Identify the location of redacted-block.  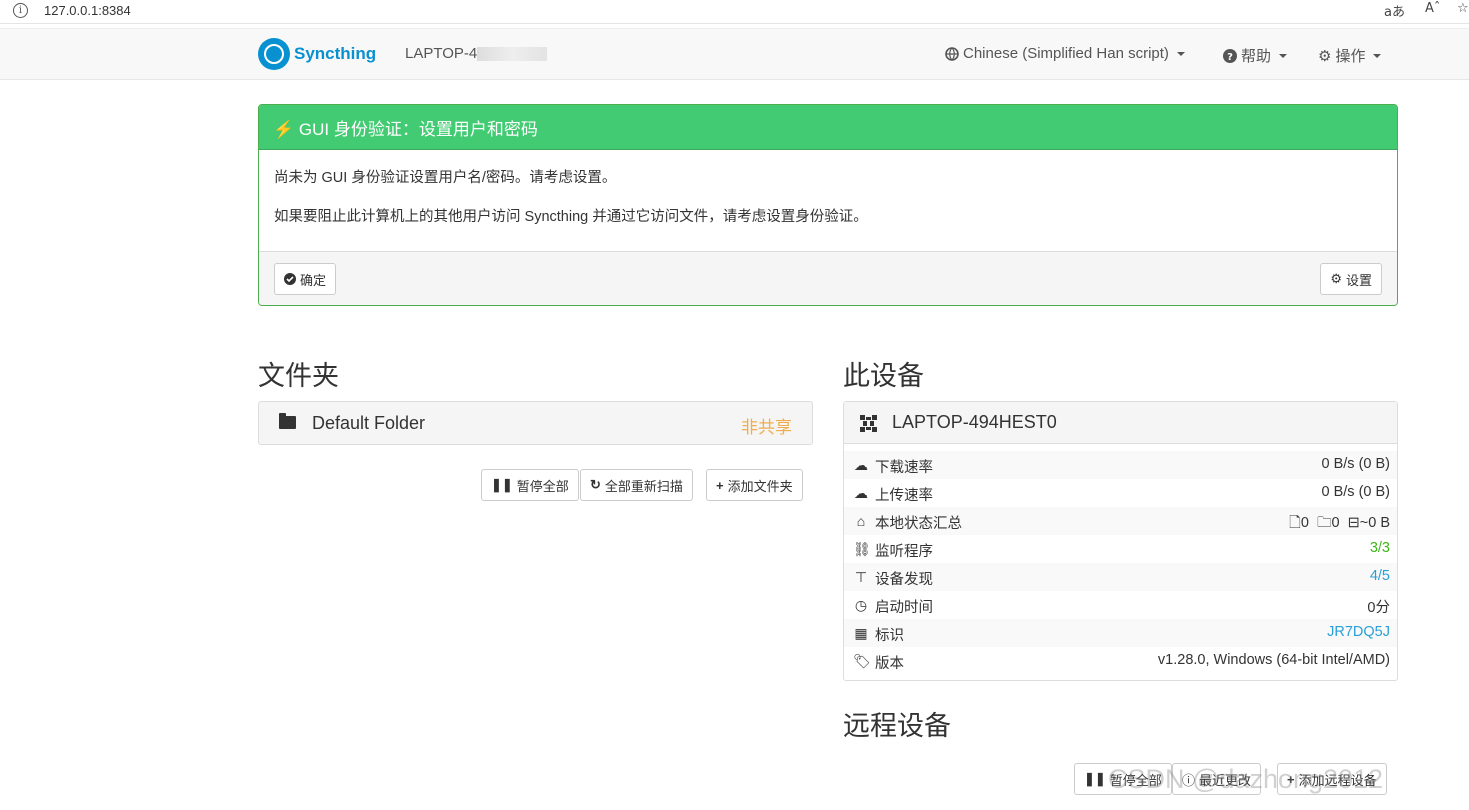
(512, 54).